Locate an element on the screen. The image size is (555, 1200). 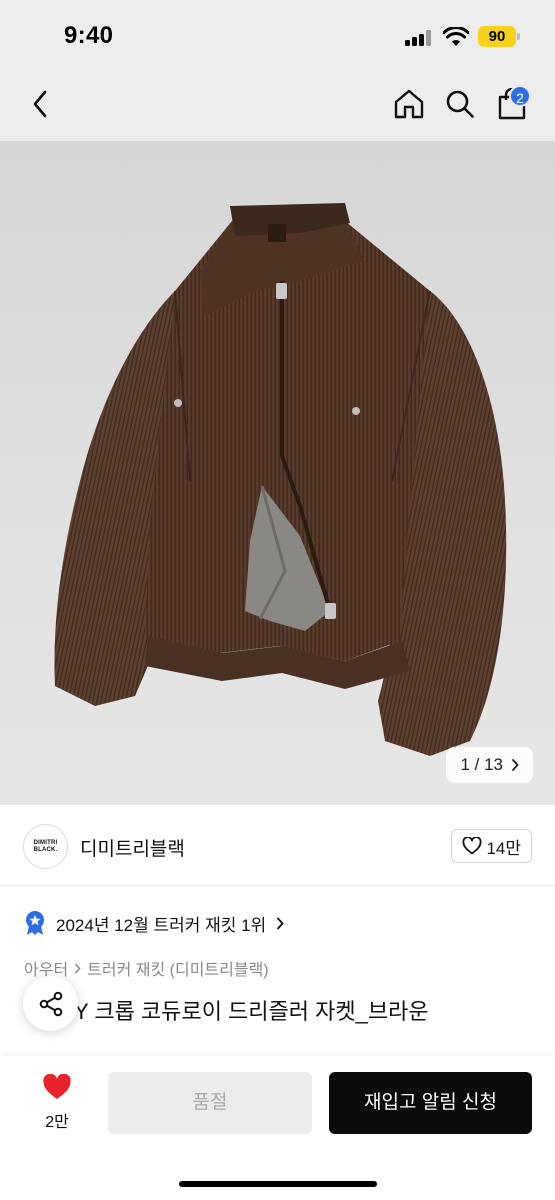
wish-button: 2만 is located at coordinates (57, 1102).